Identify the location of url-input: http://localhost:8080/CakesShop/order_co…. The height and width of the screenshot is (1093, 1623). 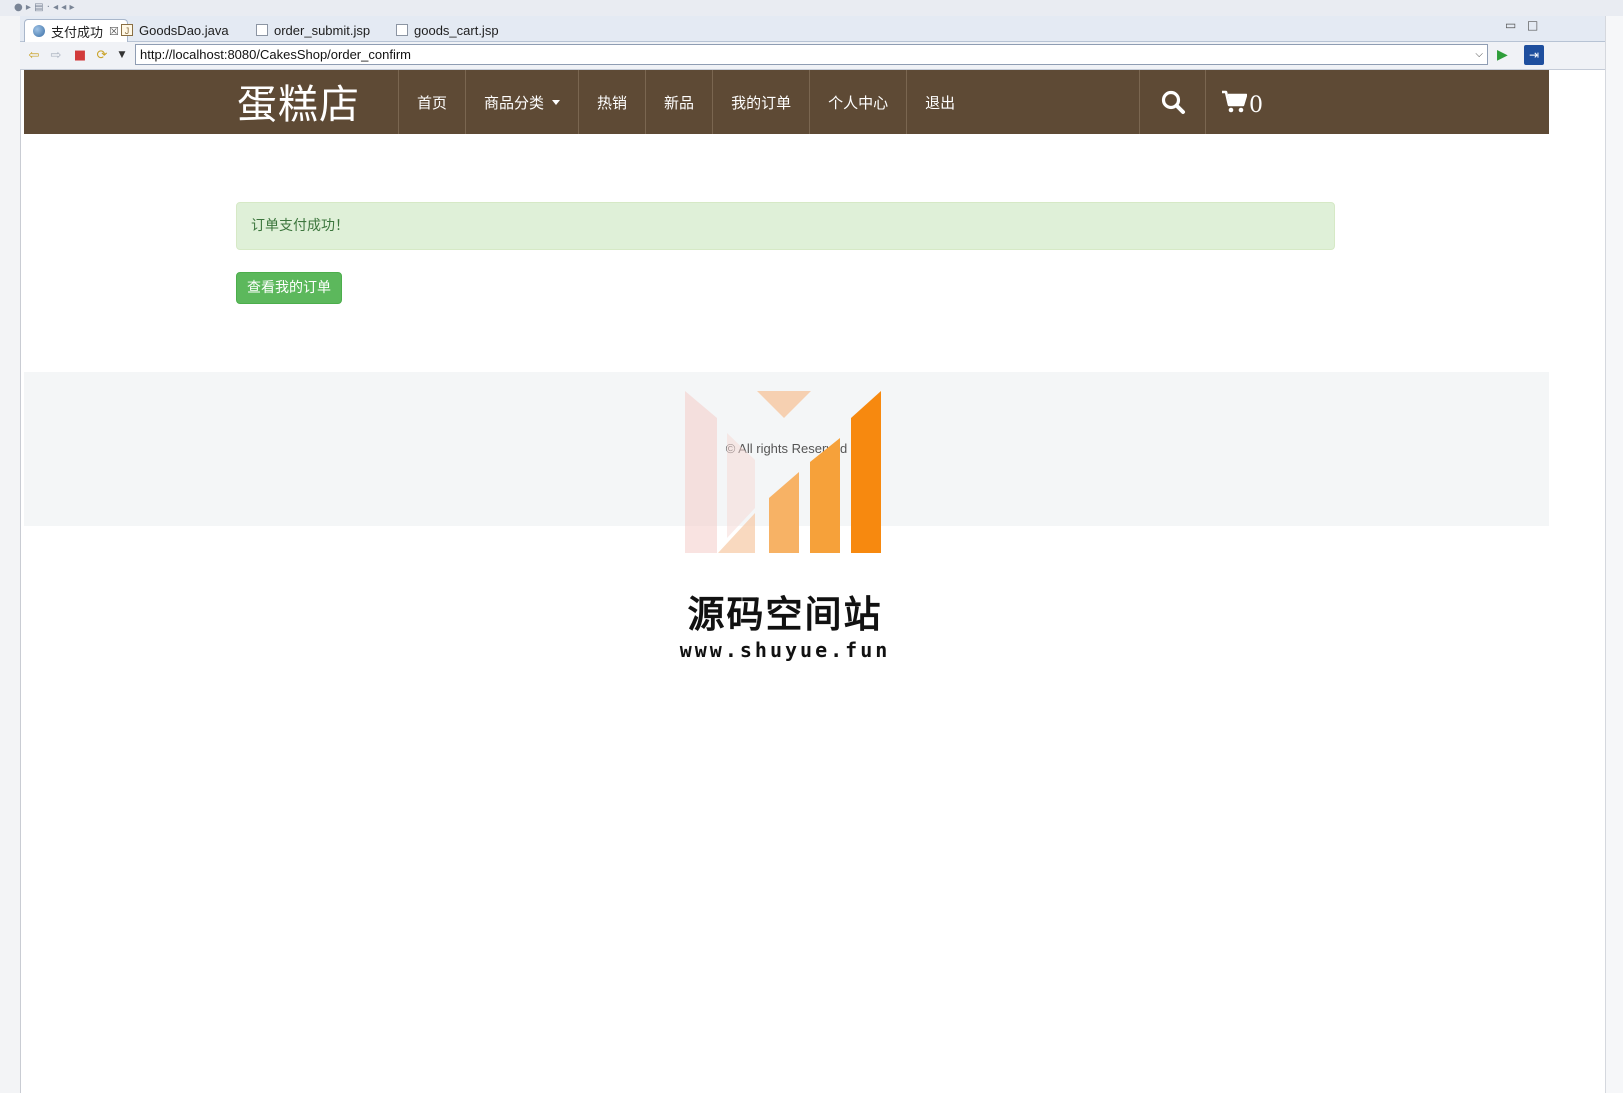
(811, 54).